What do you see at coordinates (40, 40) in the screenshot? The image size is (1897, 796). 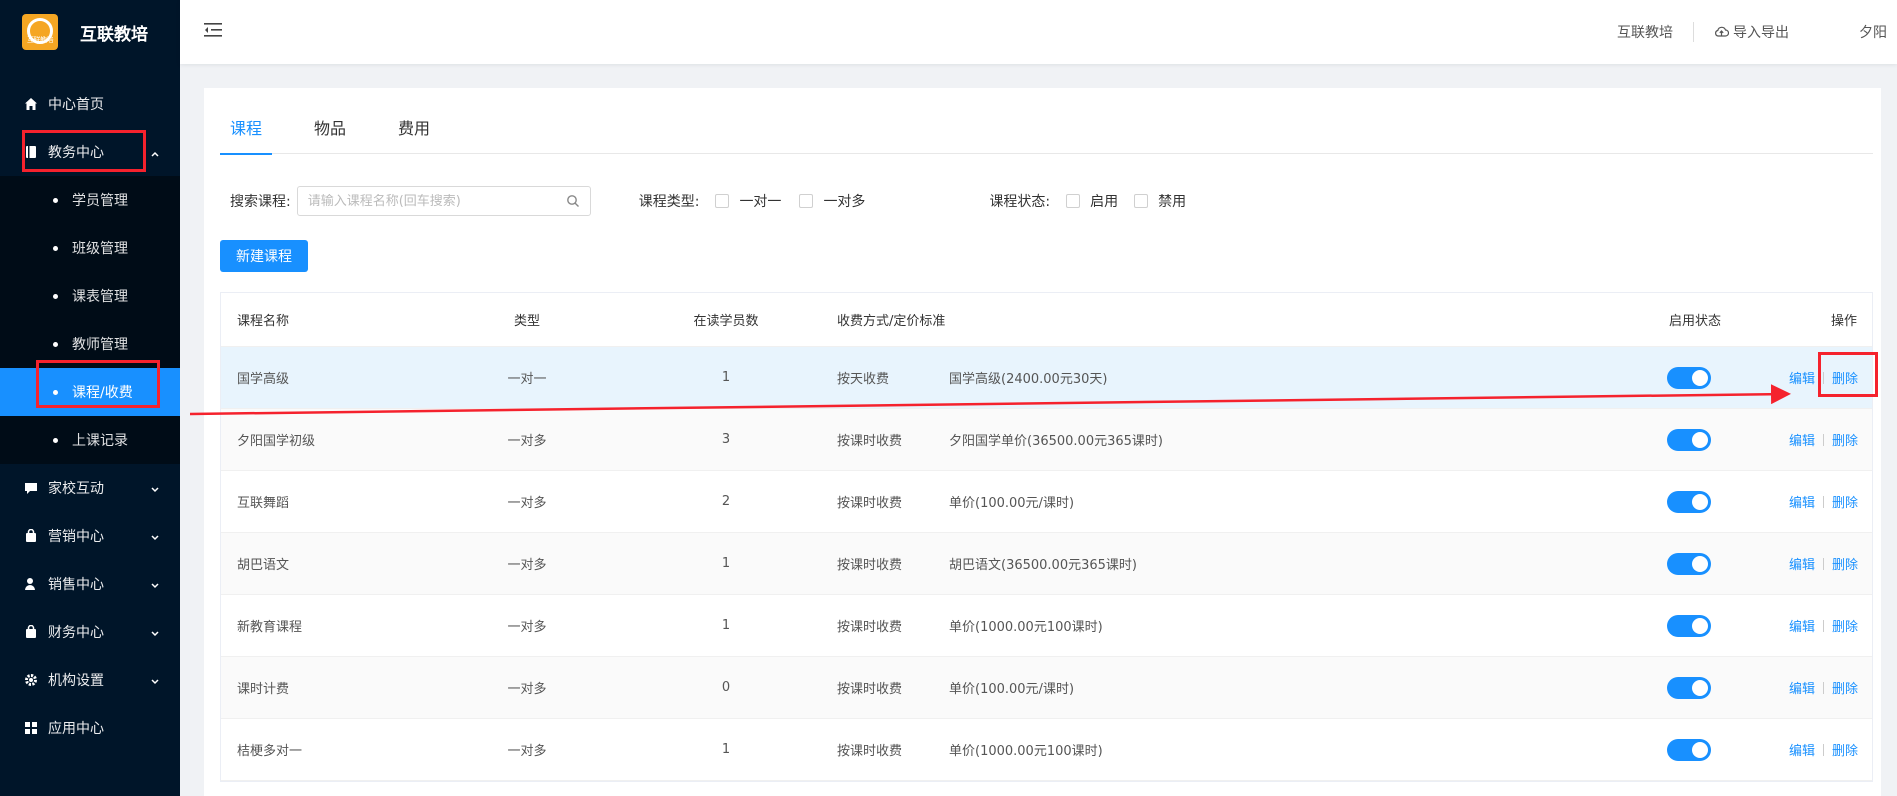 I see `logo-text: 互联教培` at bounding box center [40, 40].